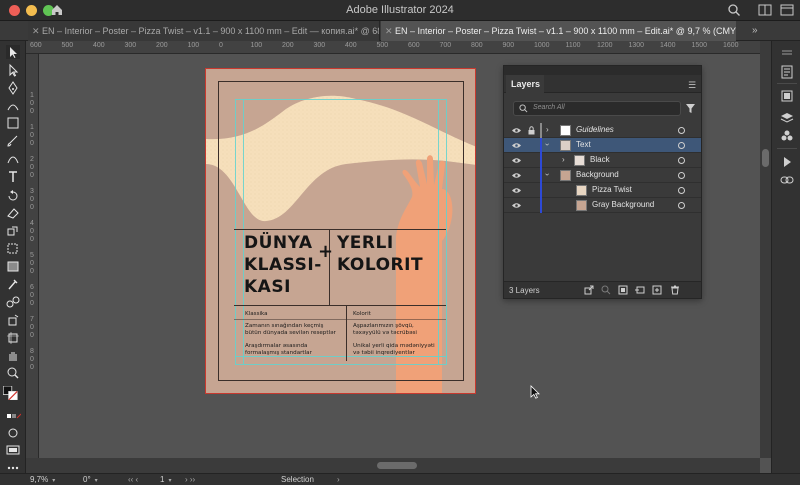 This screenshot has width=800, height=485. What do you see at coordinates (765, 10) in the screenshot?
I see `arrange-documents-icon` at bounding box center [765, 10].